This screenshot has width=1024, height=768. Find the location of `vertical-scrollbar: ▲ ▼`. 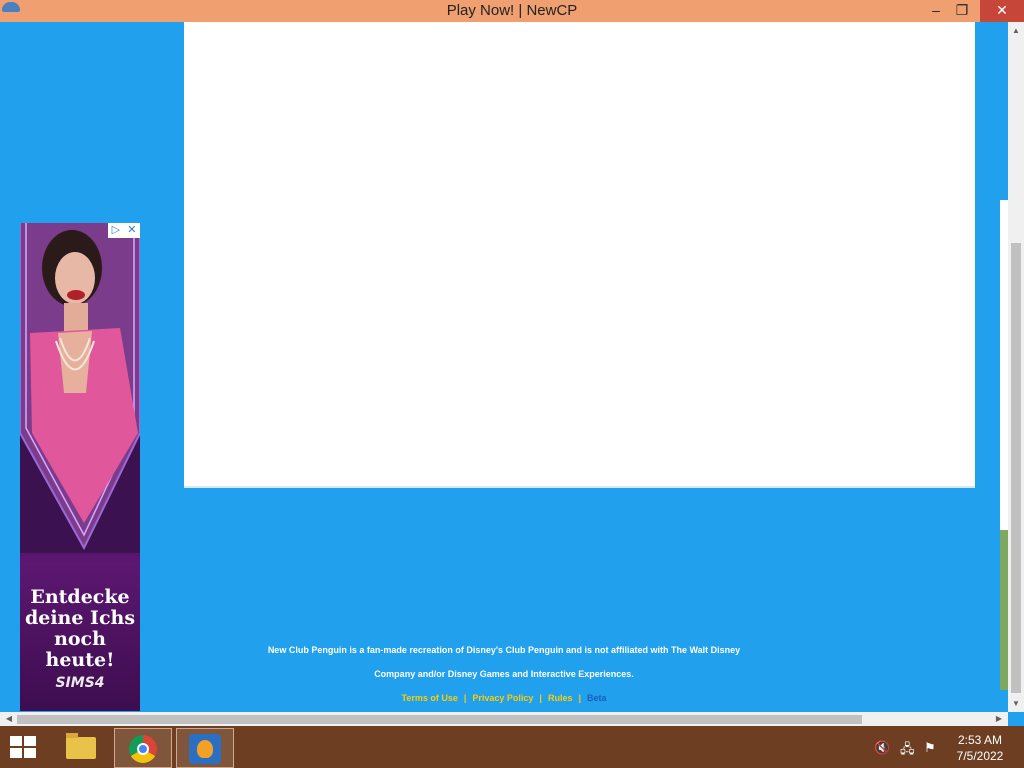

vertical-scrollbar: ▲ ▼ is located at coordinates (1016, 367).